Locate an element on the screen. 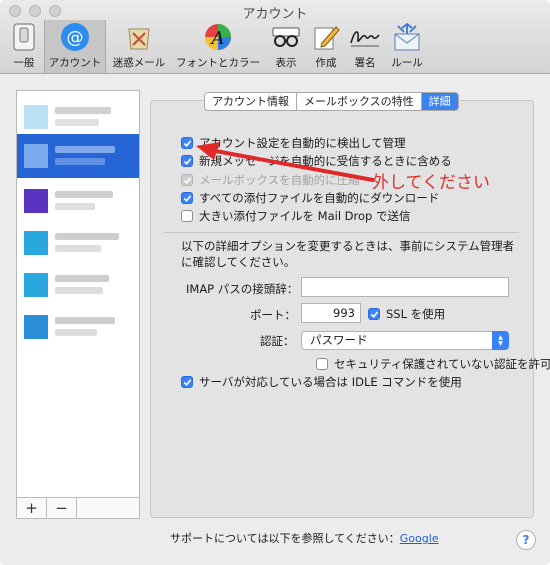 The image size is (550, 565). add-account-button: + is located at coordinates (32, 508).